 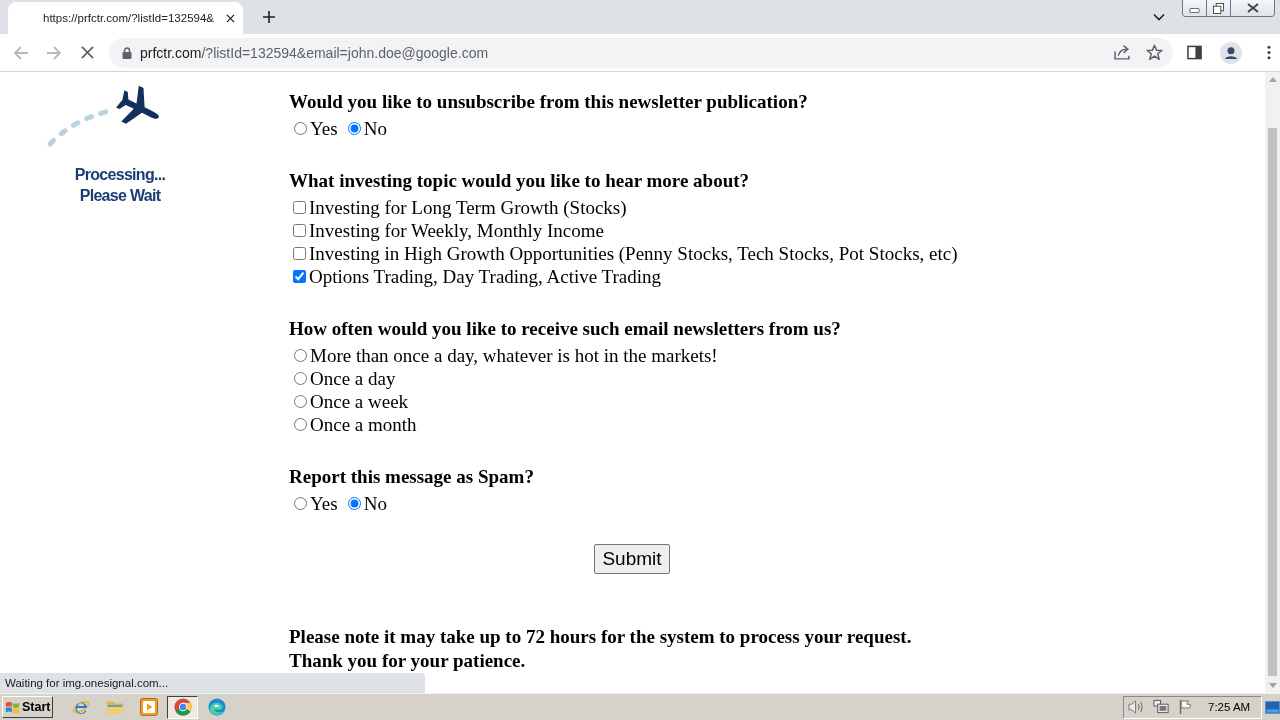 I want to click on taskbar-button, so click(x=182, y=707).